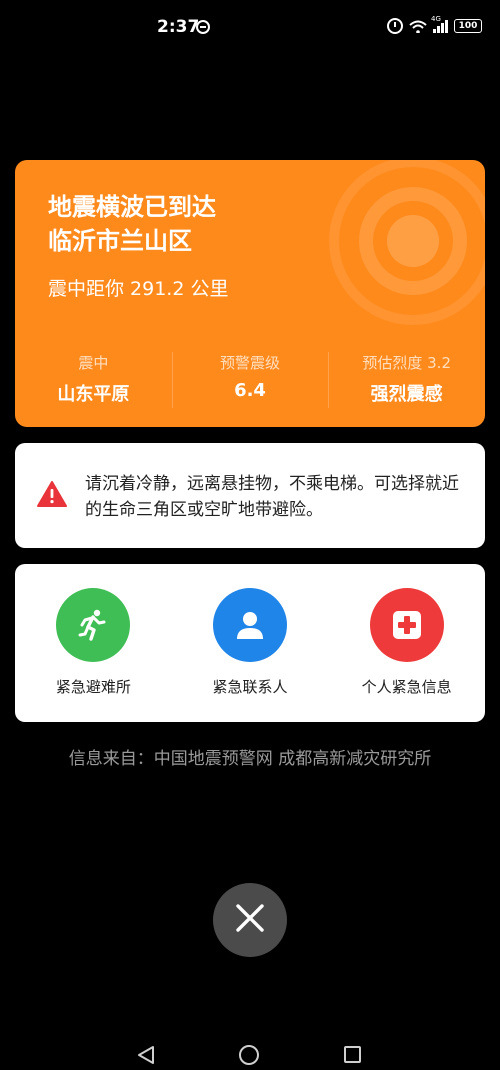  I want to click on personal-emergency-info-button: 个人紧急信息, so click(406, 643).